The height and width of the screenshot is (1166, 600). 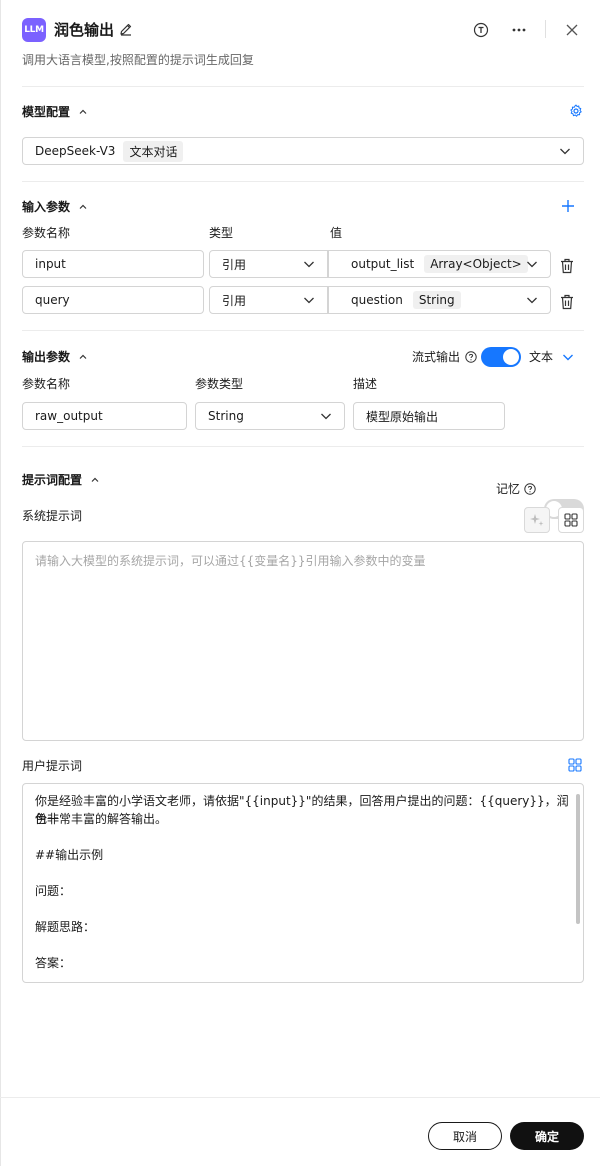 I want to click on llm-logo-text: LLM, so click(x=34, y=30).